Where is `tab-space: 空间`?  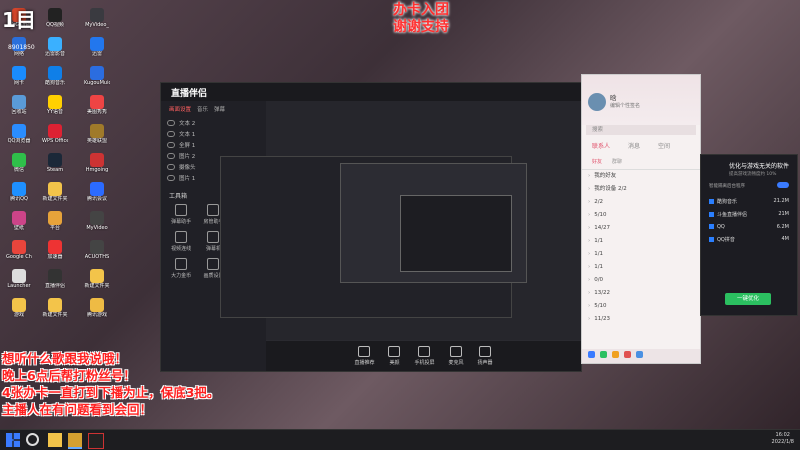
tab-space: 空间 is located at coordinates (664, 145).